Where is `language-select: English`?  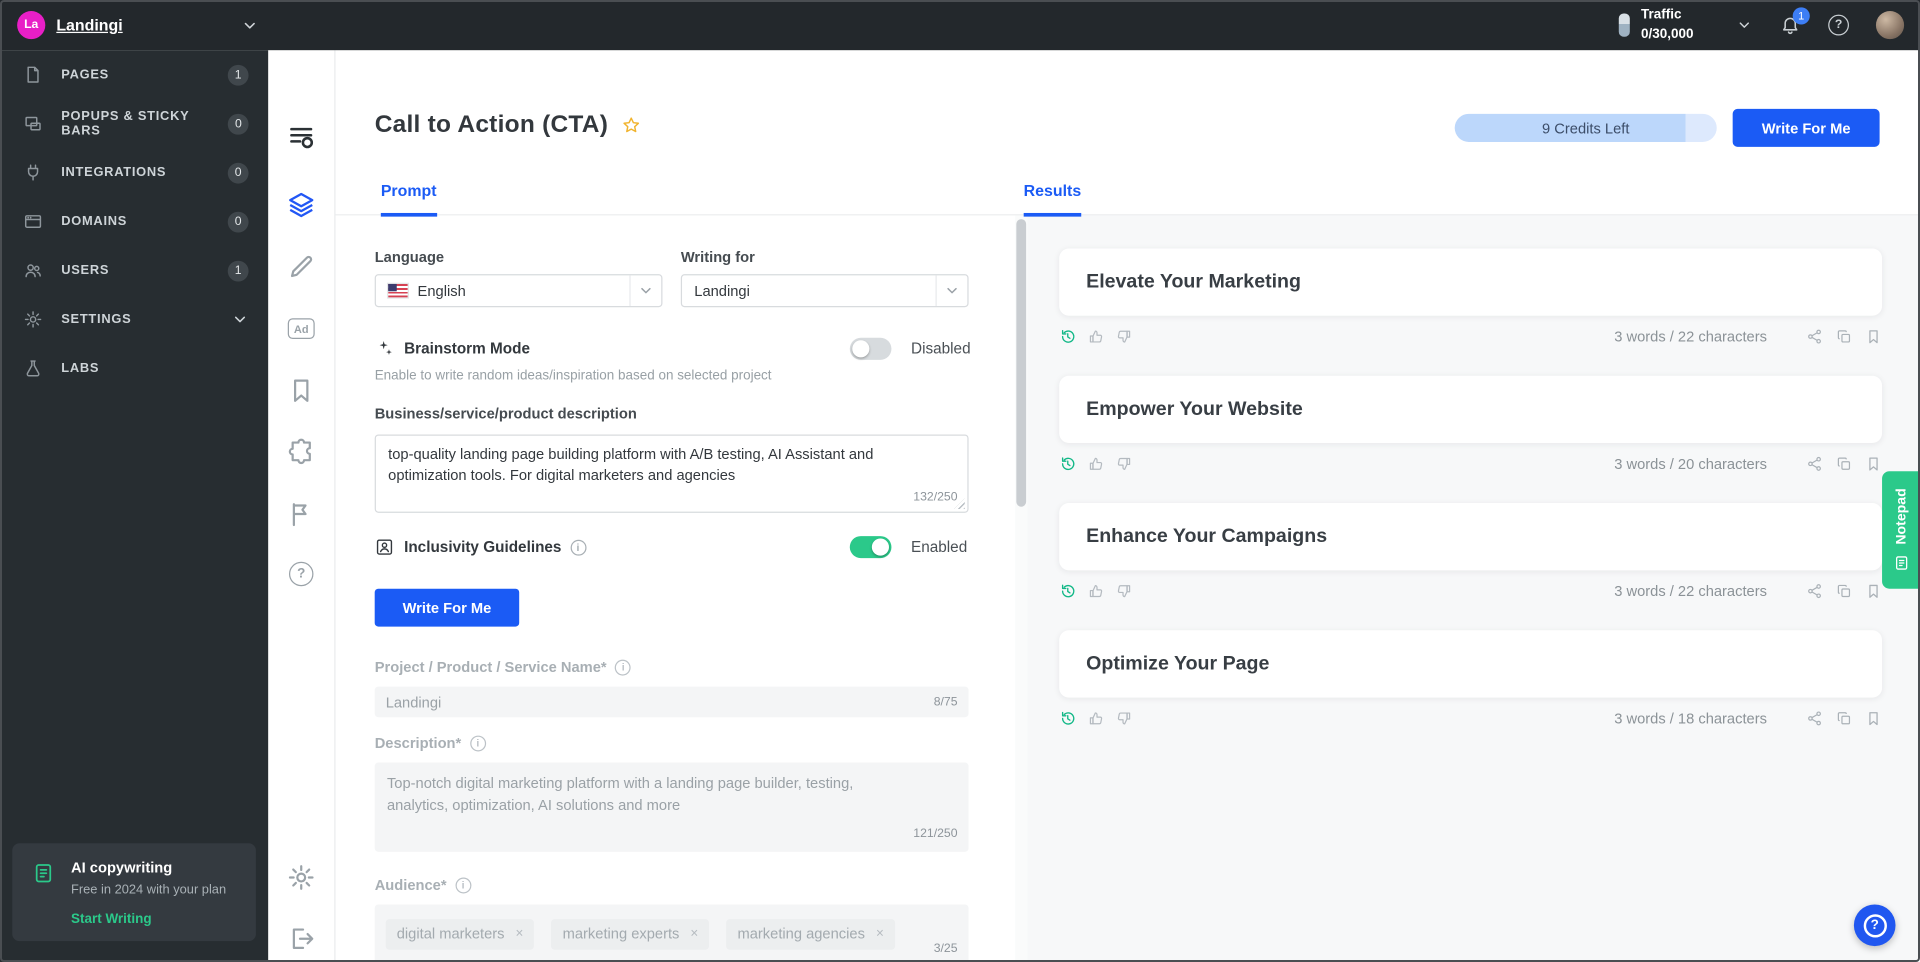
language-select: English is located at coordinates (518, 291).